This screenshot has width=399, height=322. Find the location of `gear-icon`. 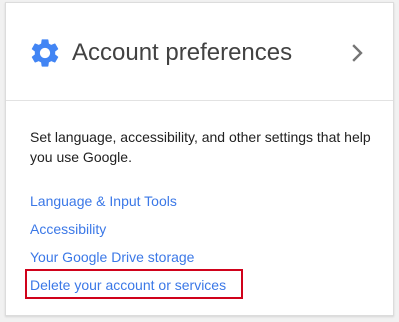

gear-icon is located at coordinates (45, 53).